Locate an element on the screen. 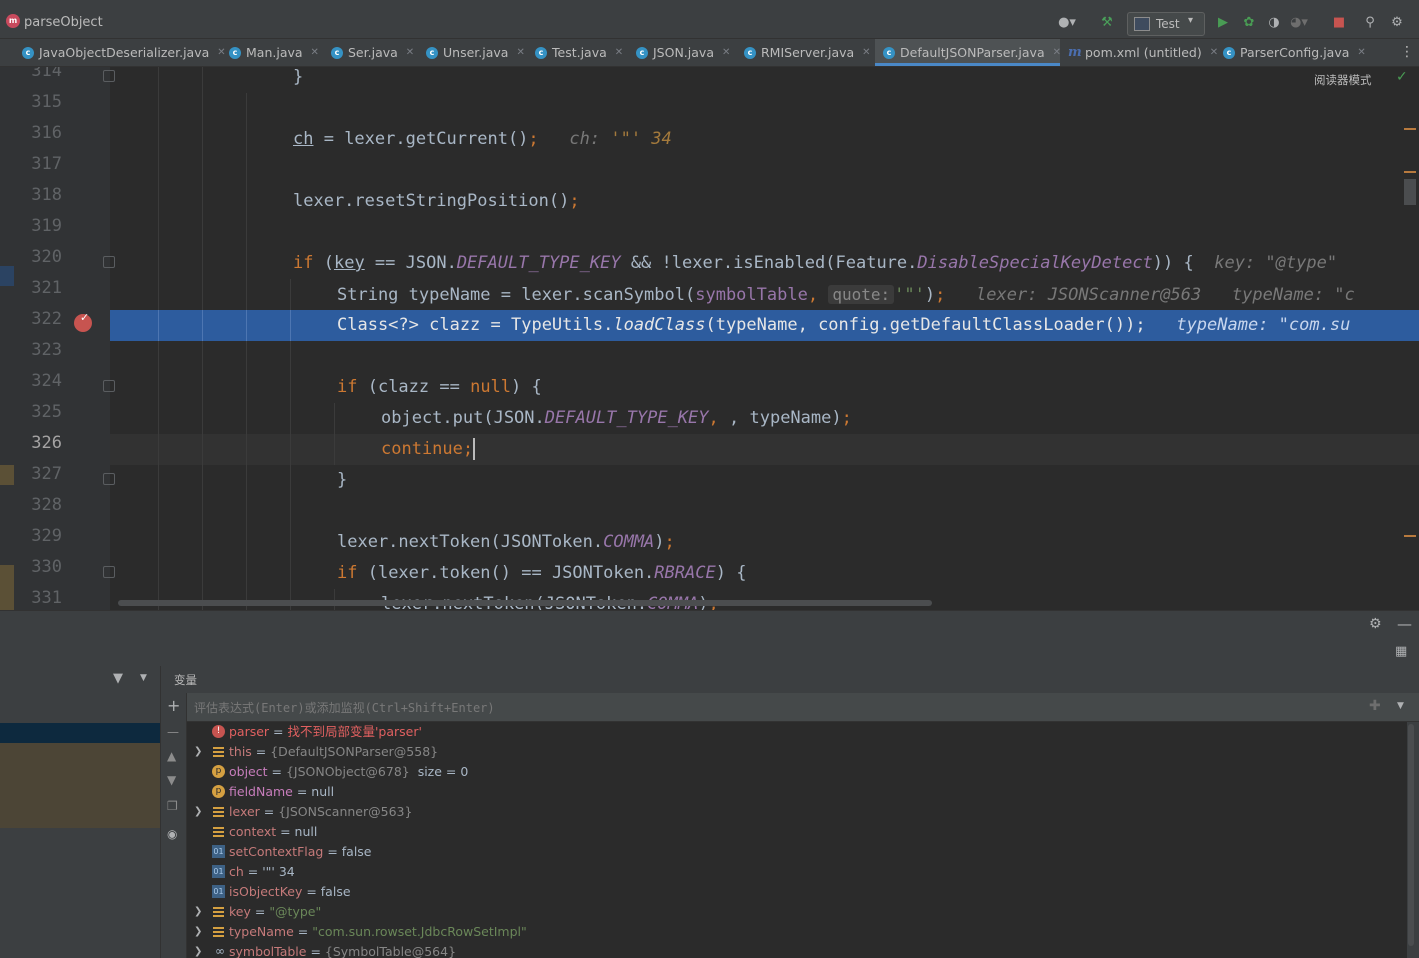 This screenshot has height=958, width=1419. coverage-icon: ◑ is located at coordinates (1274, 23).